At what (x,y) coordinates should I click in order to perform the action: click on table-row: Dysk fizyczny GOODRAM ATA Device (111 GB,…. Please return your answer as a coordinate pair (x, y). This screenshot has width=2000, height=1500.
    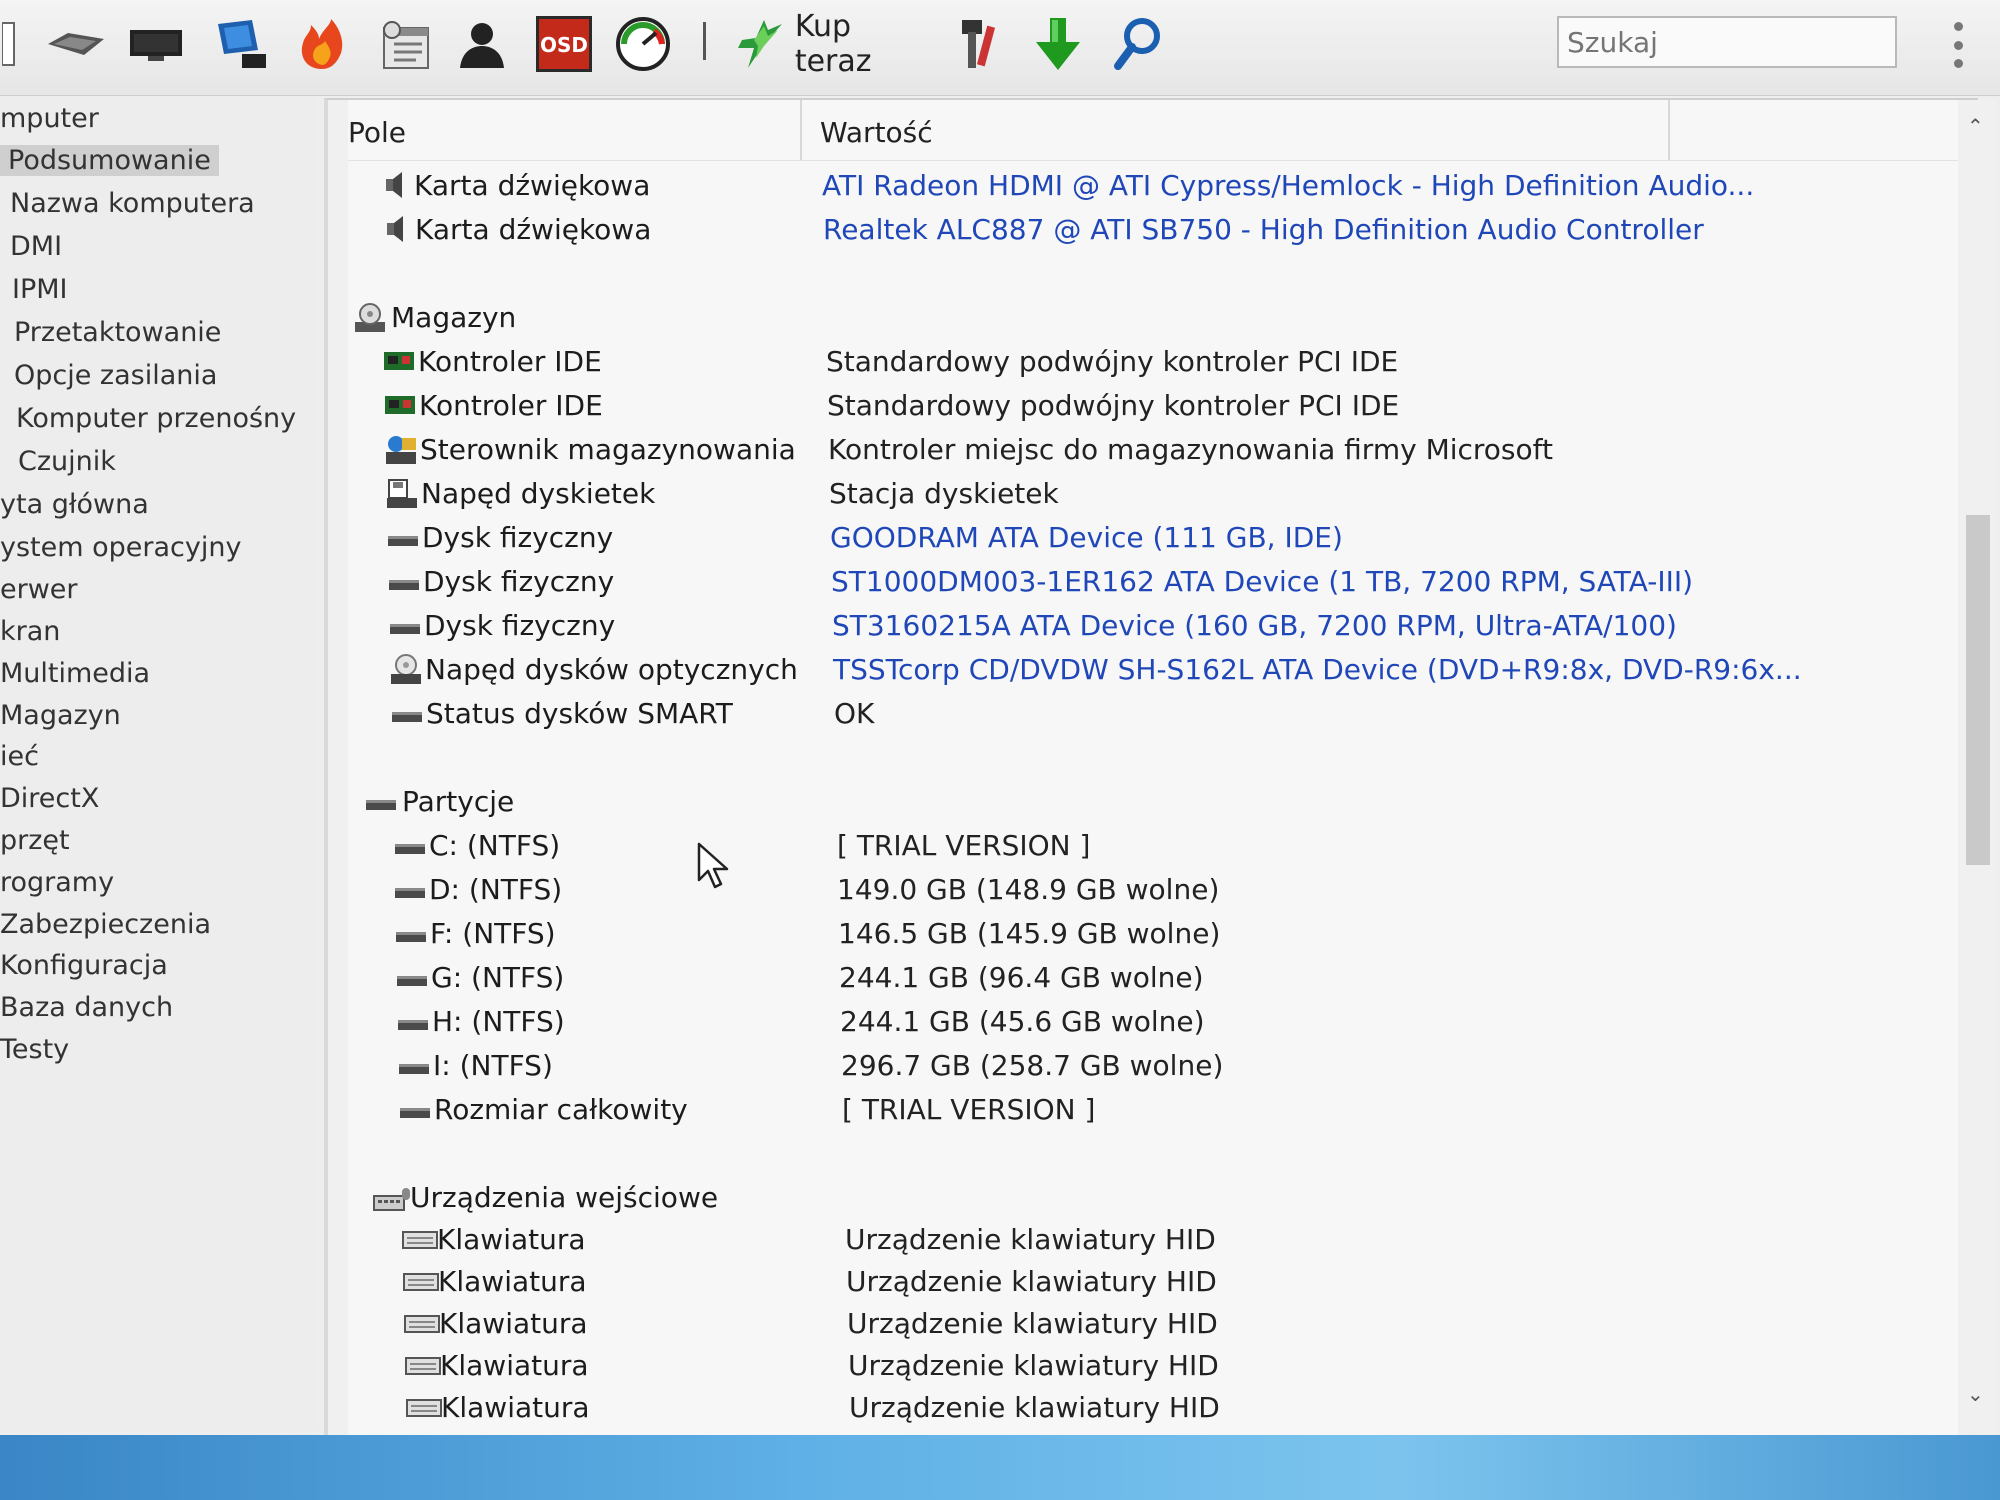
    Looking at the image, I should click on (1138, 538).